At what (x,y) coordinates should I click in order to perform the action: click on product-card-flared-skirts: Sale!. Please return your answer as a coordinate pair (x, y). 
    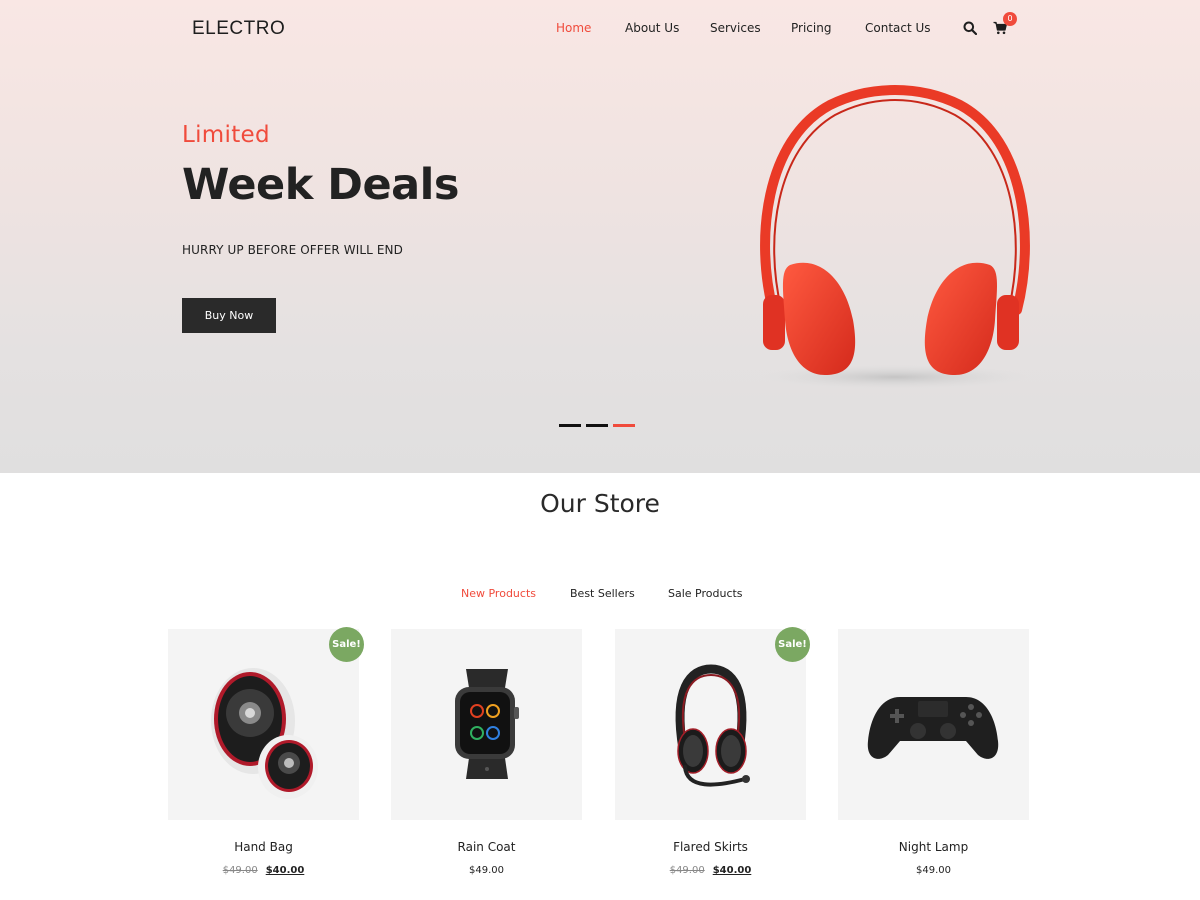
    Looking at the image, I should click on (712, 723).